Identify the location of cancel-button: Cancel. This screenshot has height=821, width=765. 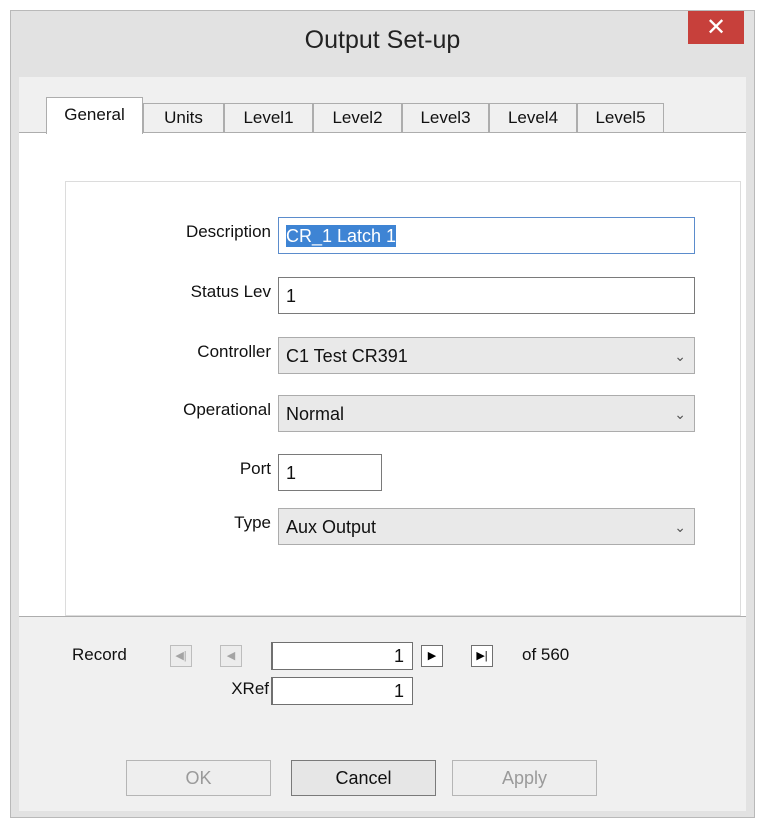
(363, 778).